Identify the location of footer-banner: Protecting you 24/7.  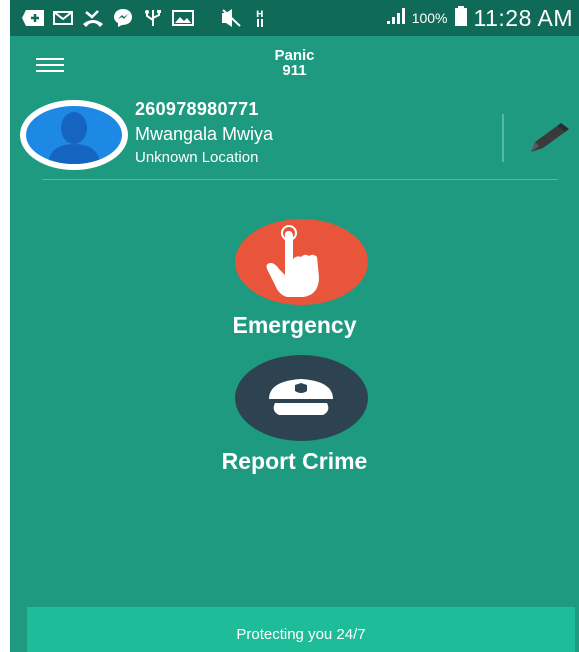
(301, 629).